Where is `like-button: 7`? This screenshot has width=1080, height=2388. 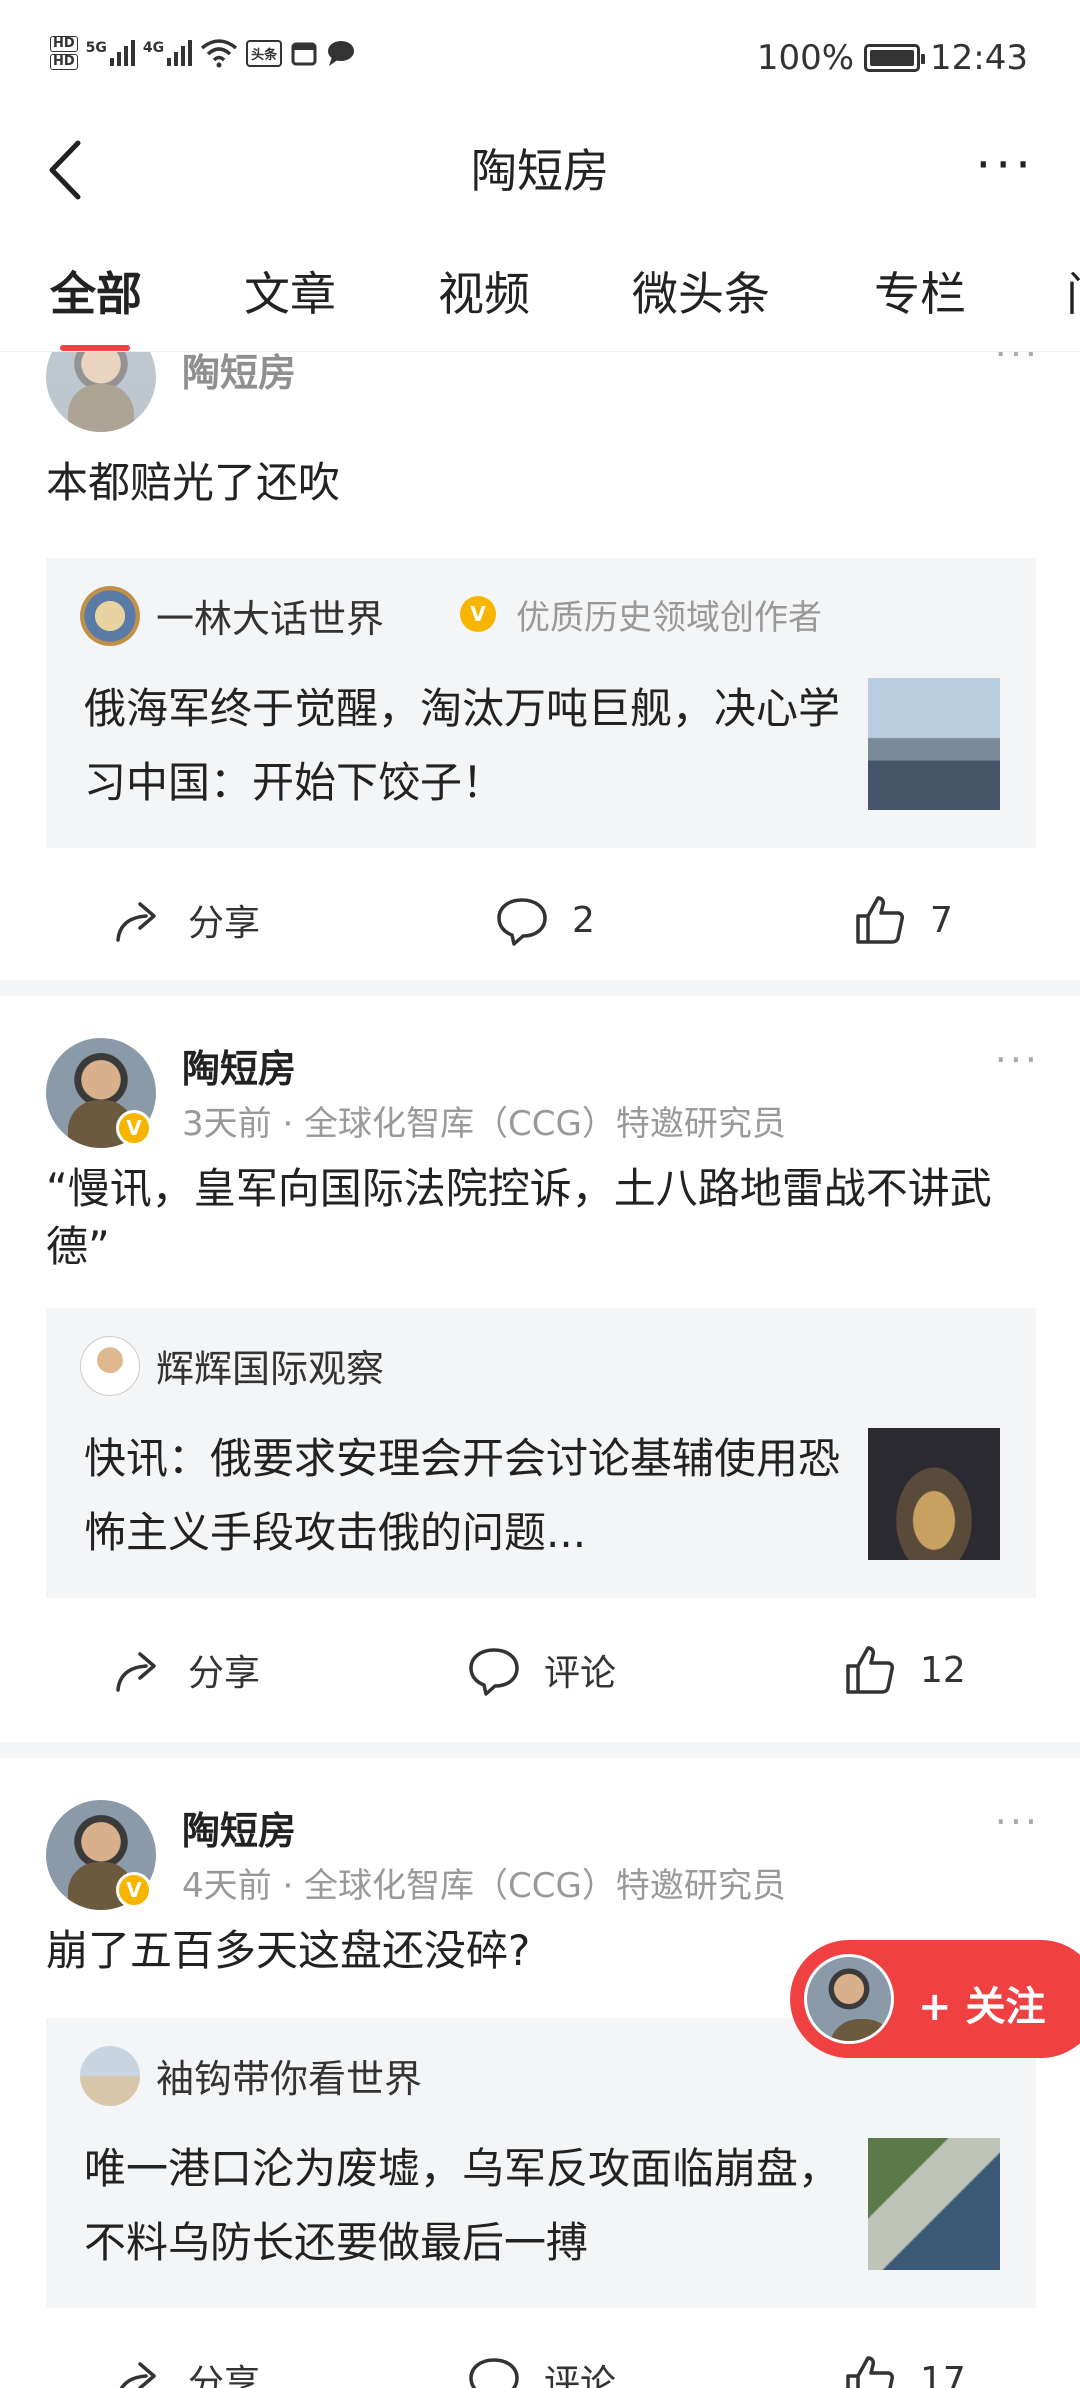 like-button: 7 is located at coordinates (902, 920).